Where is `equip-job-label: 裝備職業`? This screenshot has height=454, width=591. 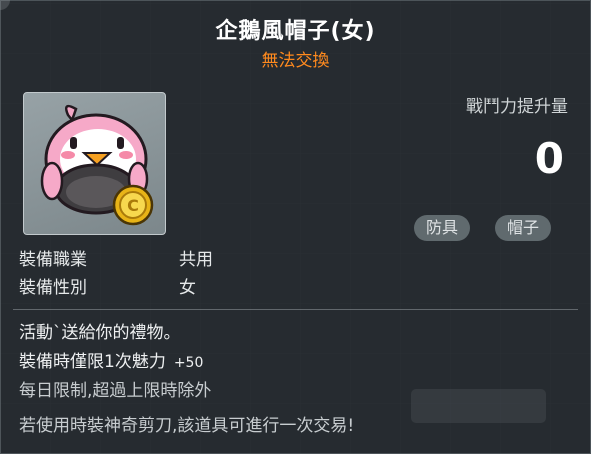 equip-job-label: 裝備職業 is located at coordinates (53, 260).